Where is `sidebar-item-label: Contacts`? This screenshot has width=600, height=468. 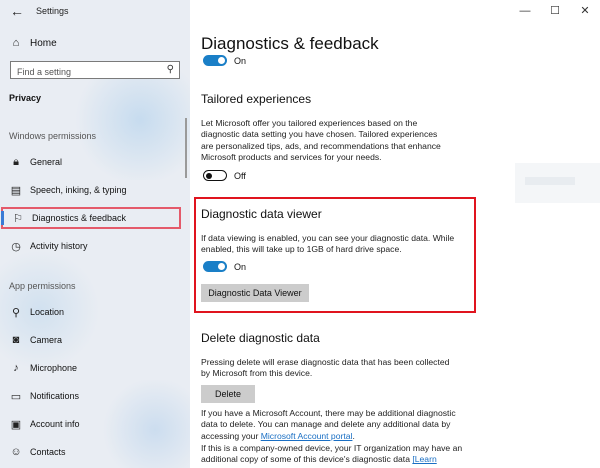 sidebar-item-label: Contacts is located at coordinates (48, 452).